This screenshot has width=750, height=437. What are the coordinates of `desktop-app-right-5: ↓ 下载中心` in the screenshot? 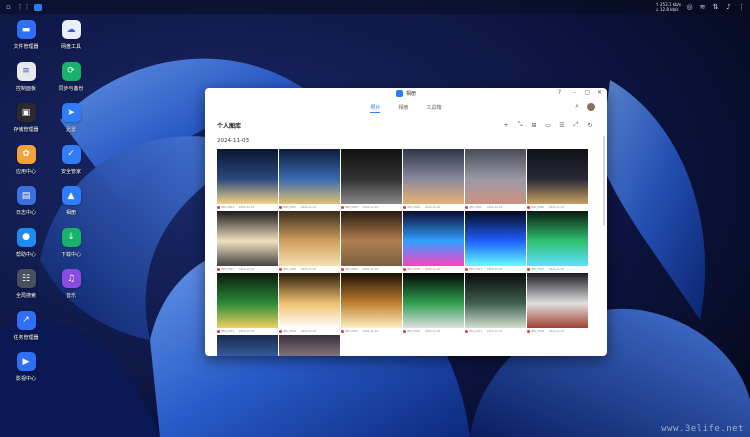 It's located at (71, 242).